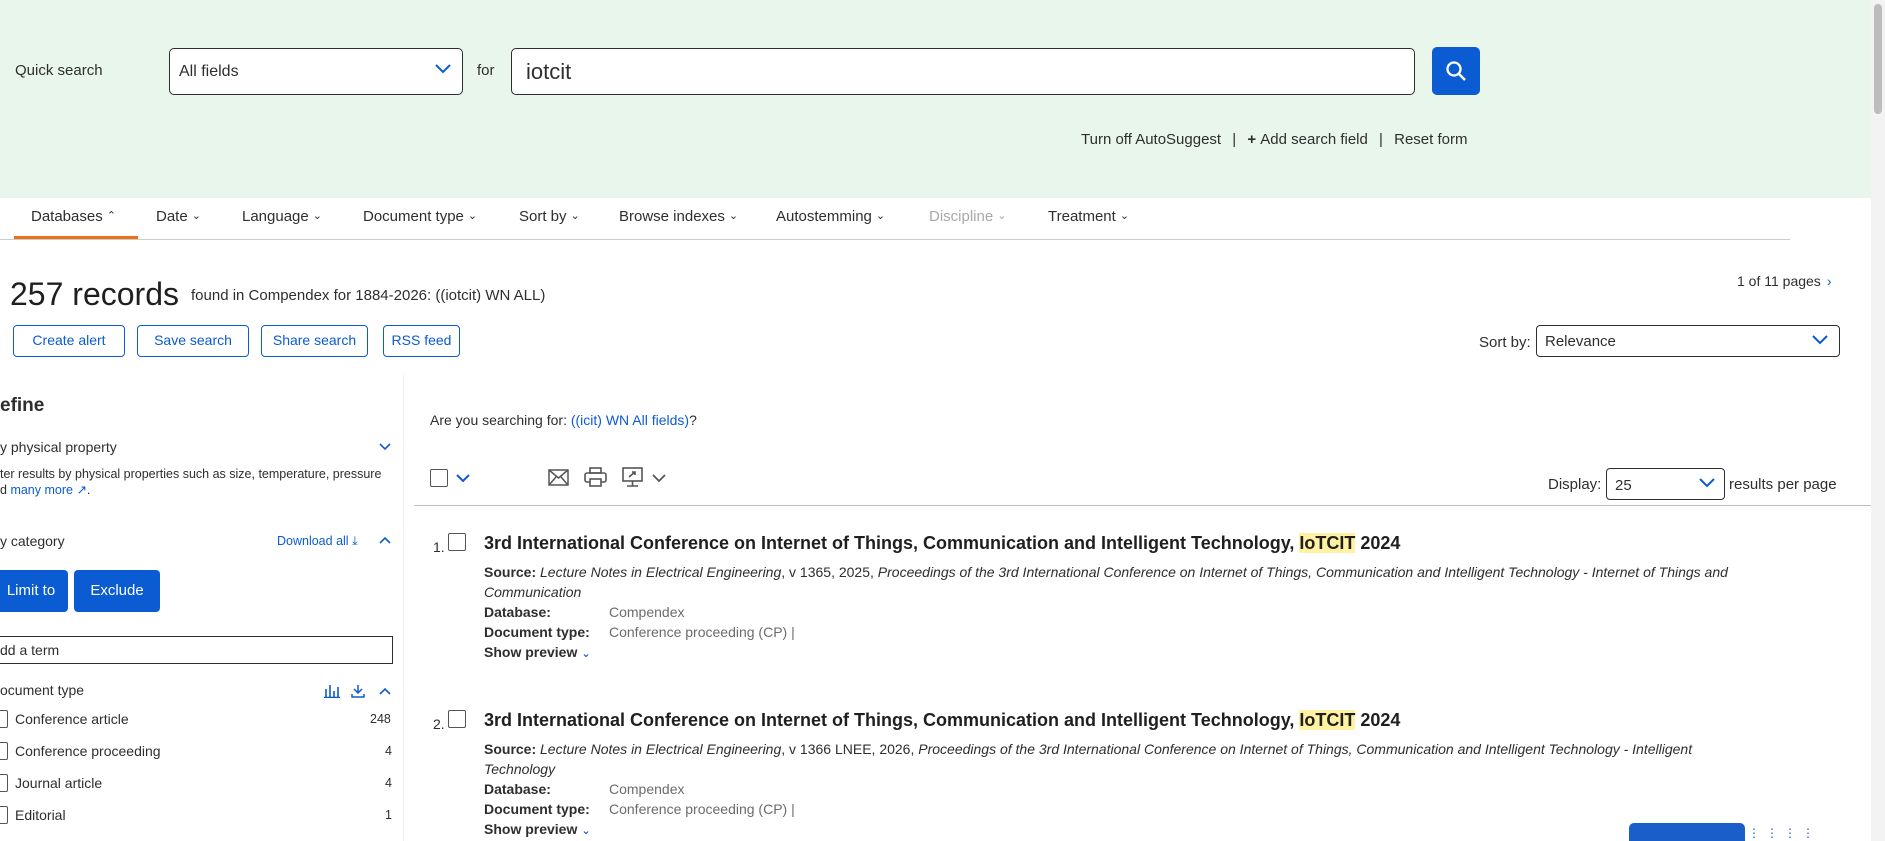 This screenshot has height=841, width=1885. Describe the element at coordinates (678, 216) in the screenshot. I see `tab-browse-indexes: Browse indexes ⌄` at that location.